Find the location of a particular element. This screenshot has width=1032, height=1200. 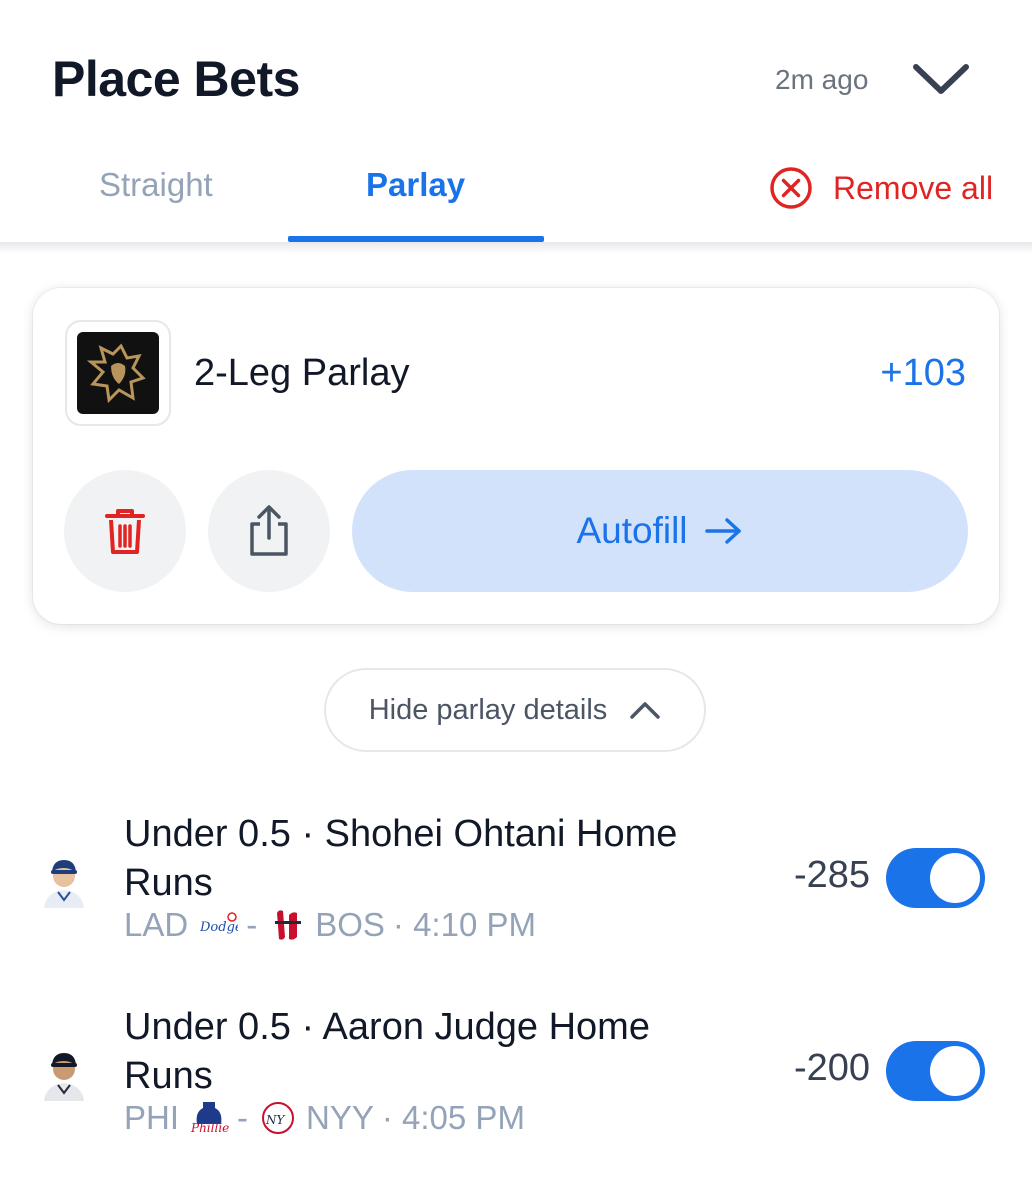

dodgers-logo-icon: Dodgers is located at coordinates (218, 923).